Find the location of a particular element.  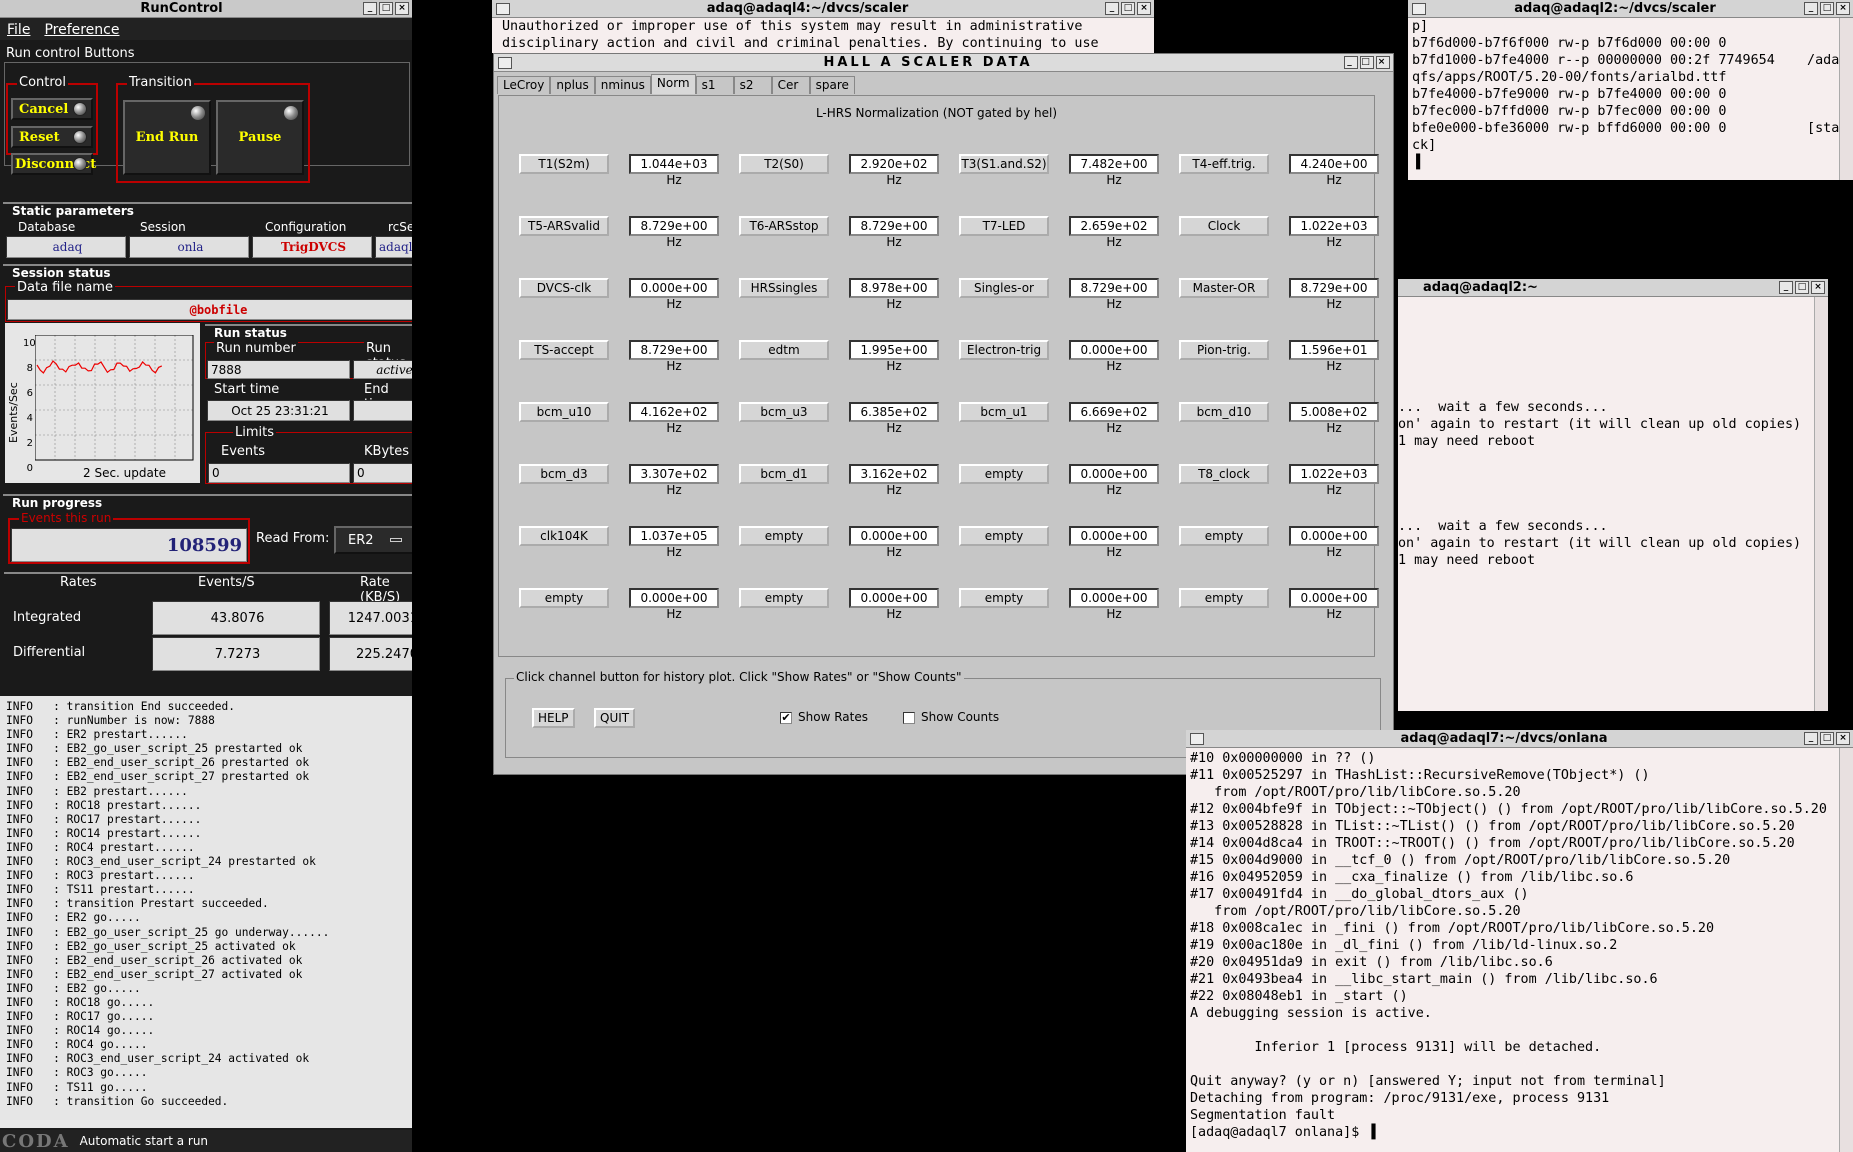

channel-button: T6-ARSstop is located at coordinates (784, 226).